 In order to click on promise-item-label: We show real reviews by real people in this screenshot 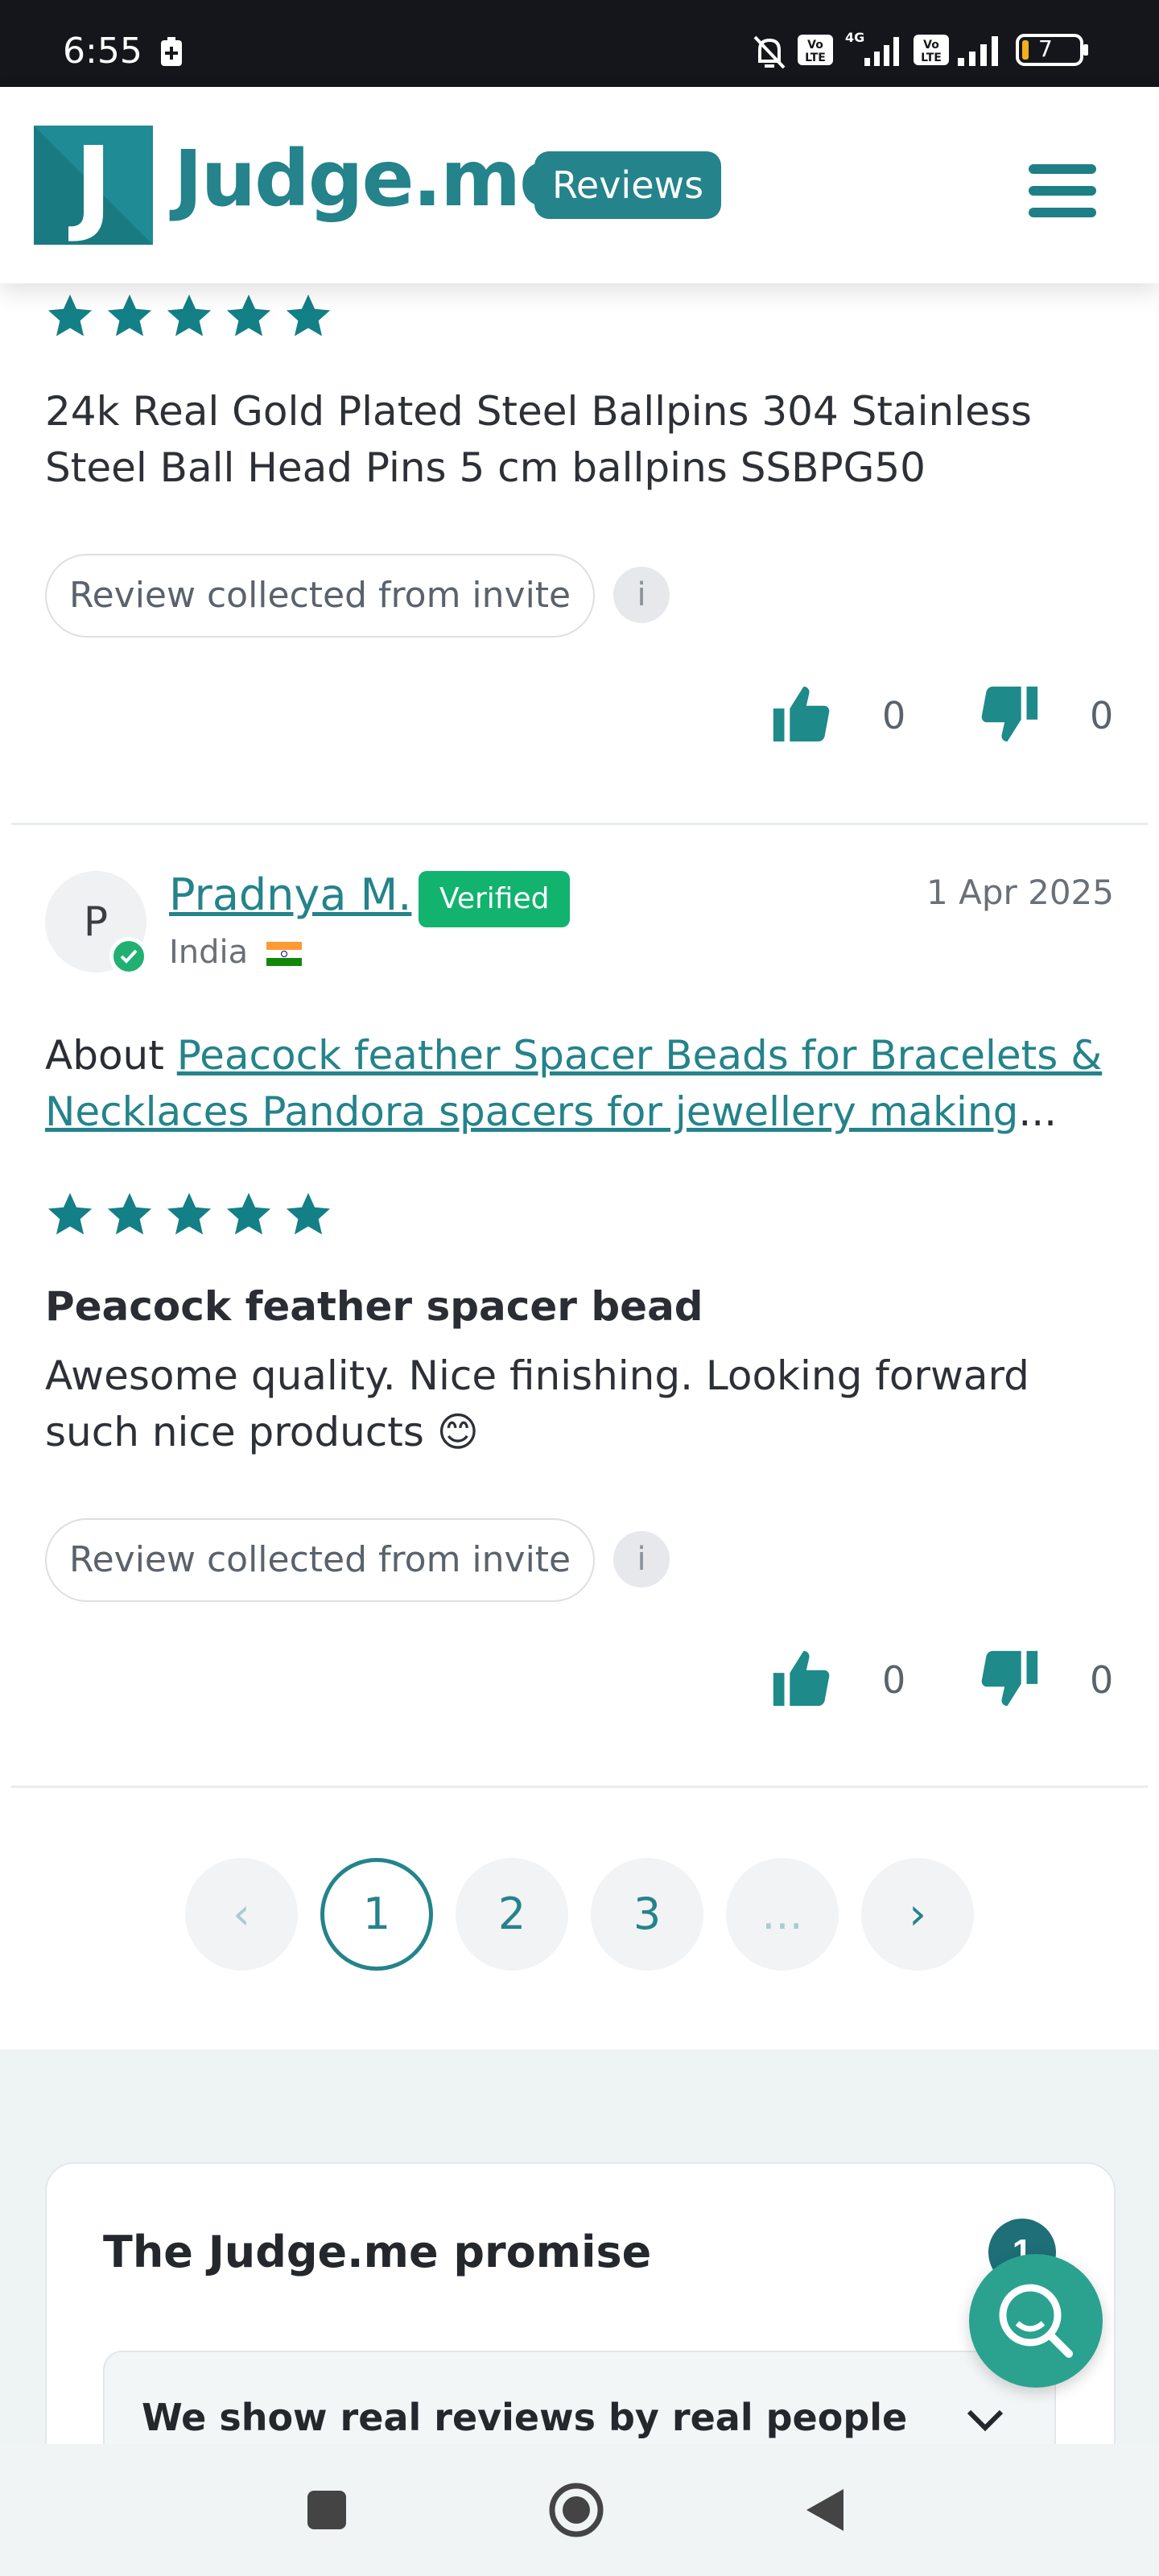, I will do `click(524, 2417)`.